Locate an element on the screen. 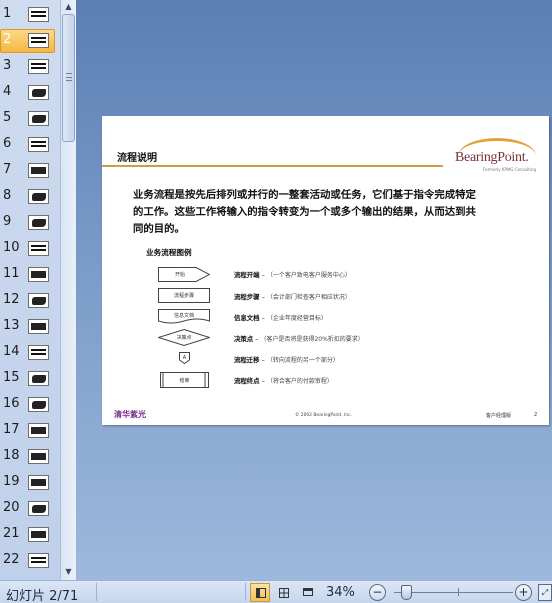 This screenshot has height=603, width=552. normal-view-icon is located at coordinates (261, 593).